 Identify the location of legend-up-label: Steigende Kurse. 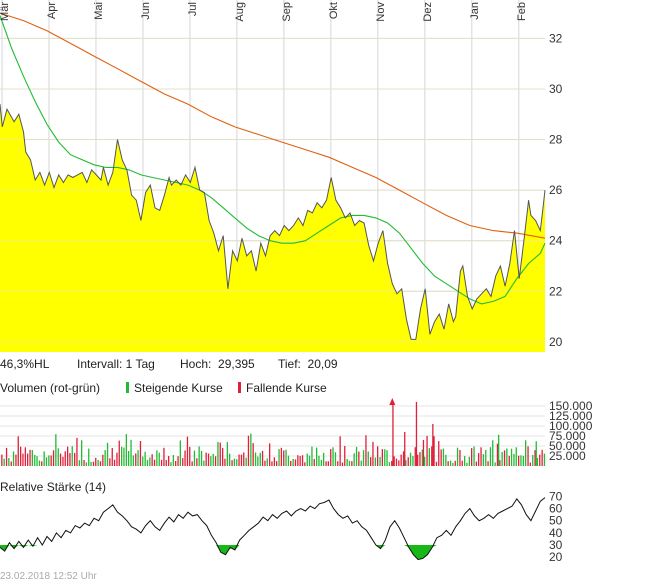
(178, 388).